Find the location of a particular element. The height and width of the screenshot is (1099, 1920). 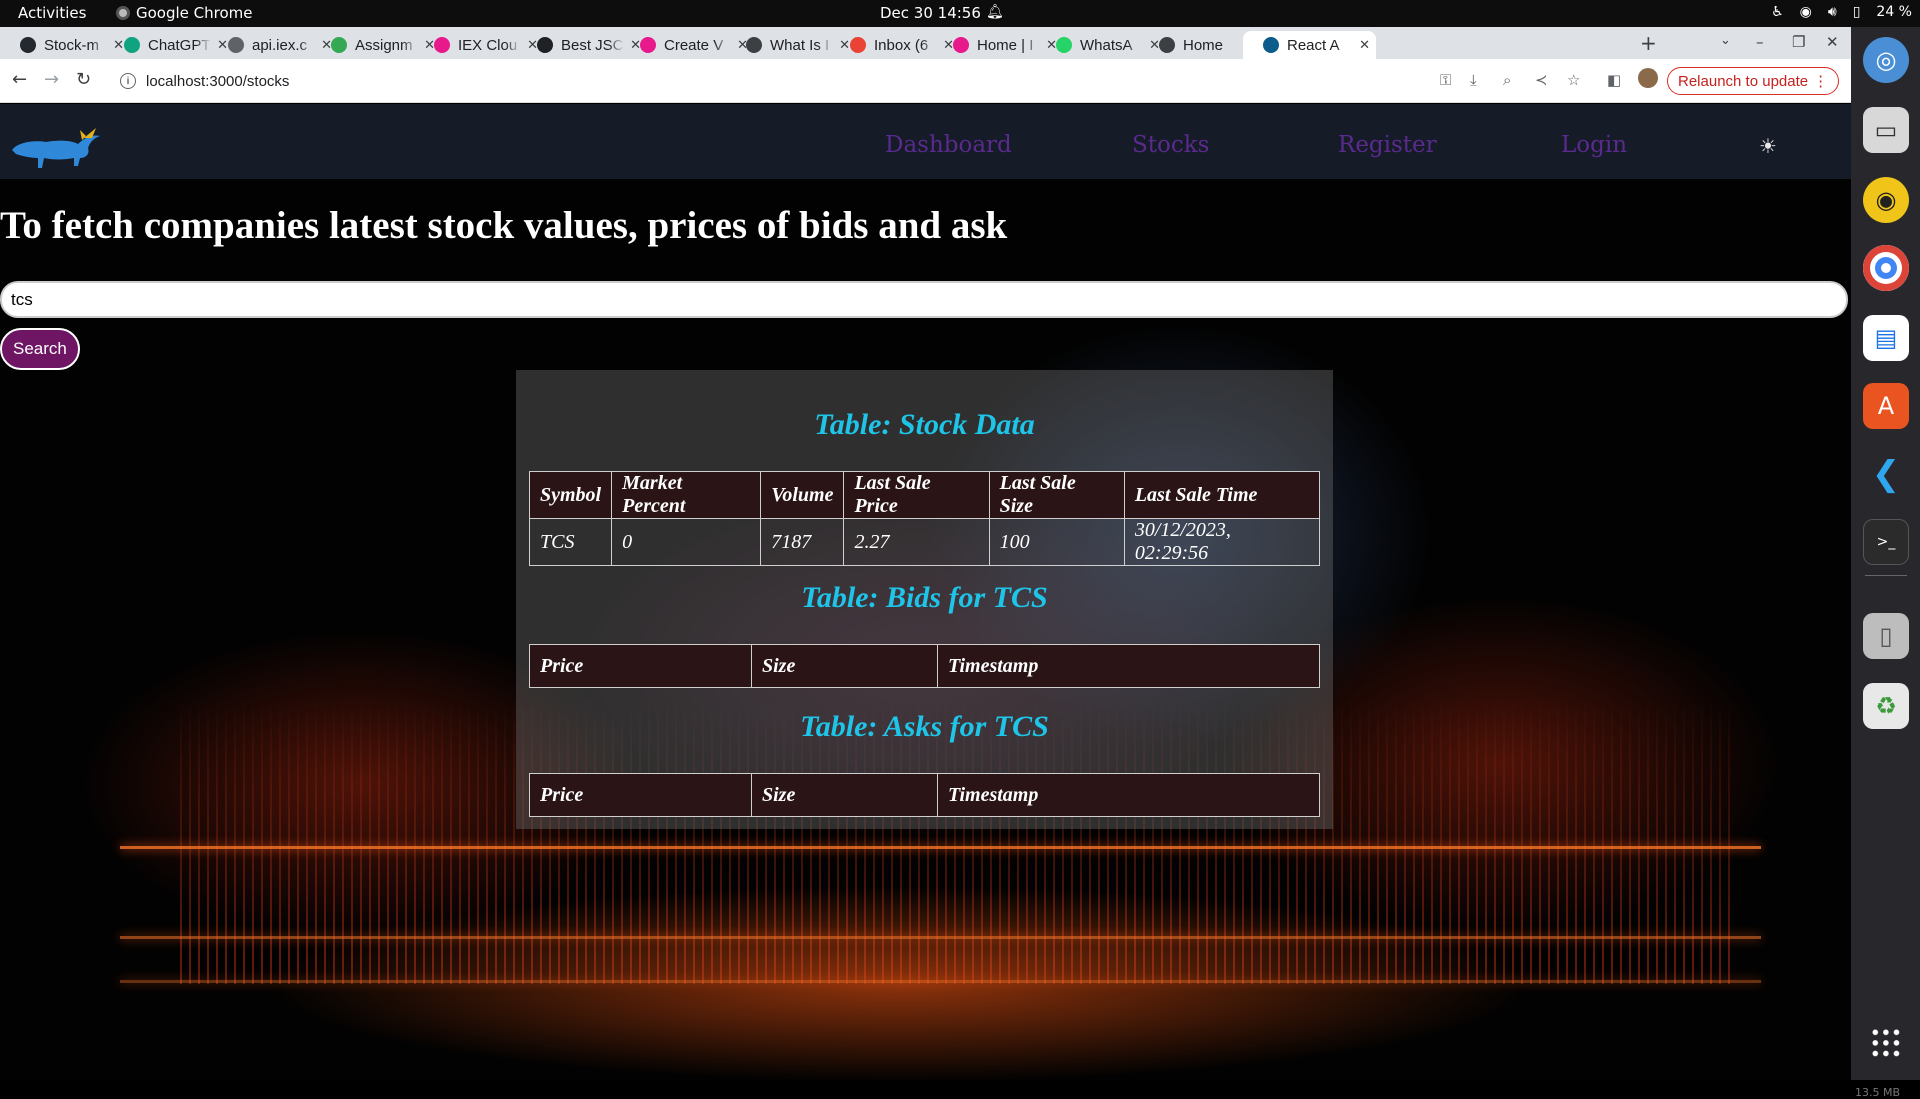

nav-login-link: Login is located at coordinates (1594, 145).